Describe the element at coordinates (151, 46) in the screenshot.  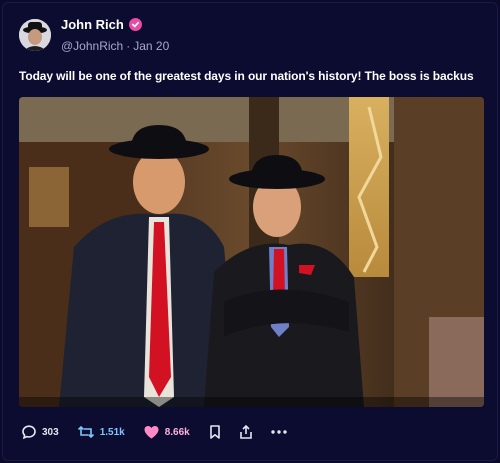
I see `post-date: Jan 20` at that location.